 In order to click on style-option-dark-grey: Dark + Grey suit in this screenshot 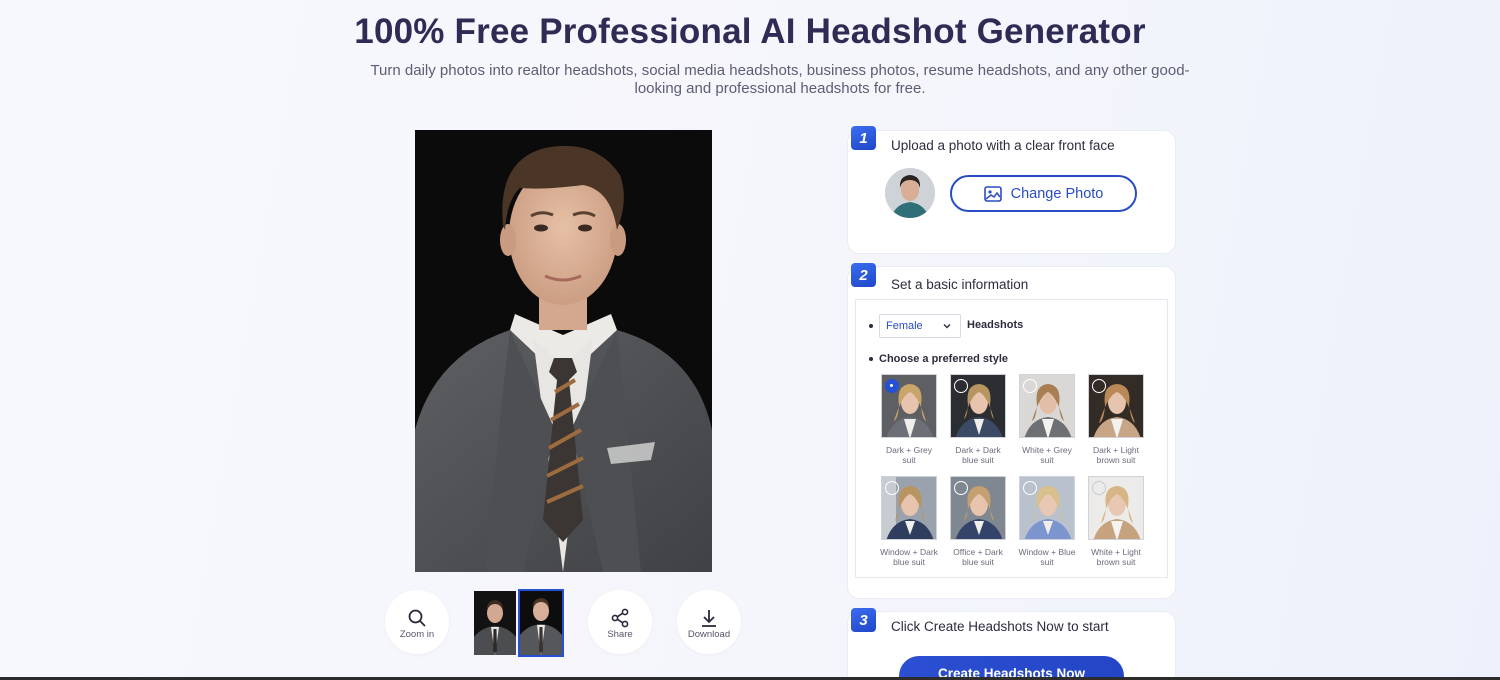, I will do `click(909, 419)`.